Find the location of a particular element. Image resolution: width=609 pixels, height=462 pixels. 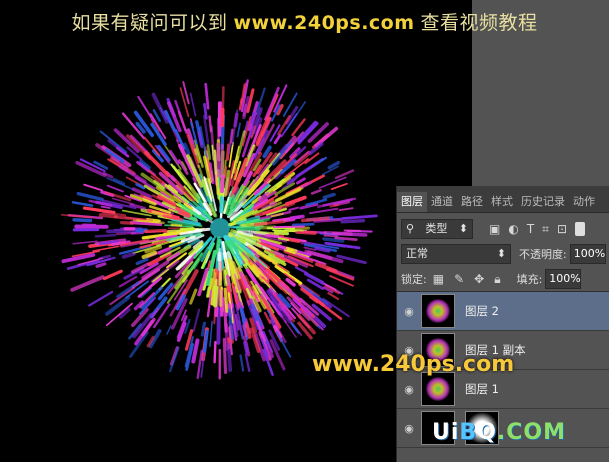

blend-mode-select: 正常 ⬍ is located at coordinates (456, 254).